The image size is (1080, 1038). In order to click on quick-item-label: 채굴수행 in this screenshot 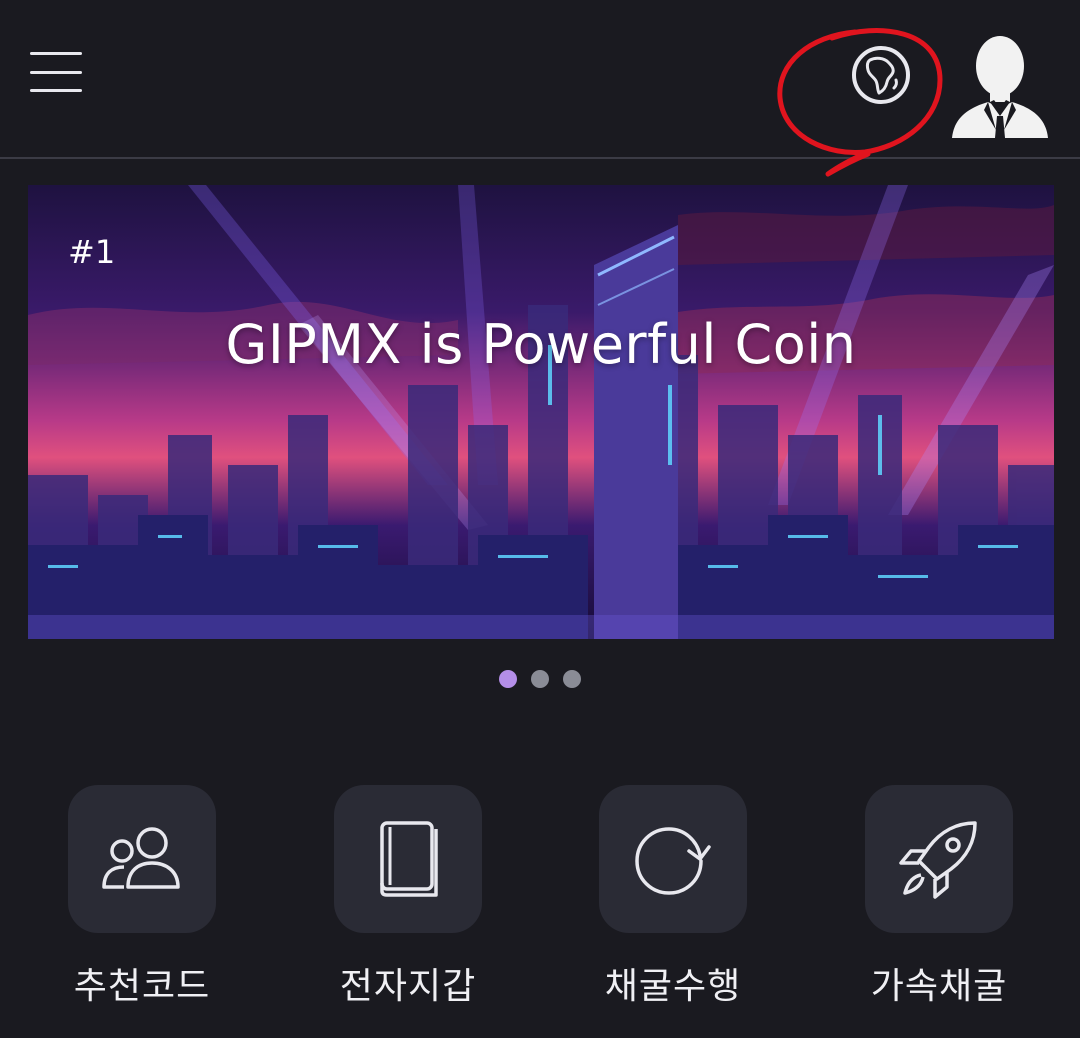, I will do `click(673, 986)`.